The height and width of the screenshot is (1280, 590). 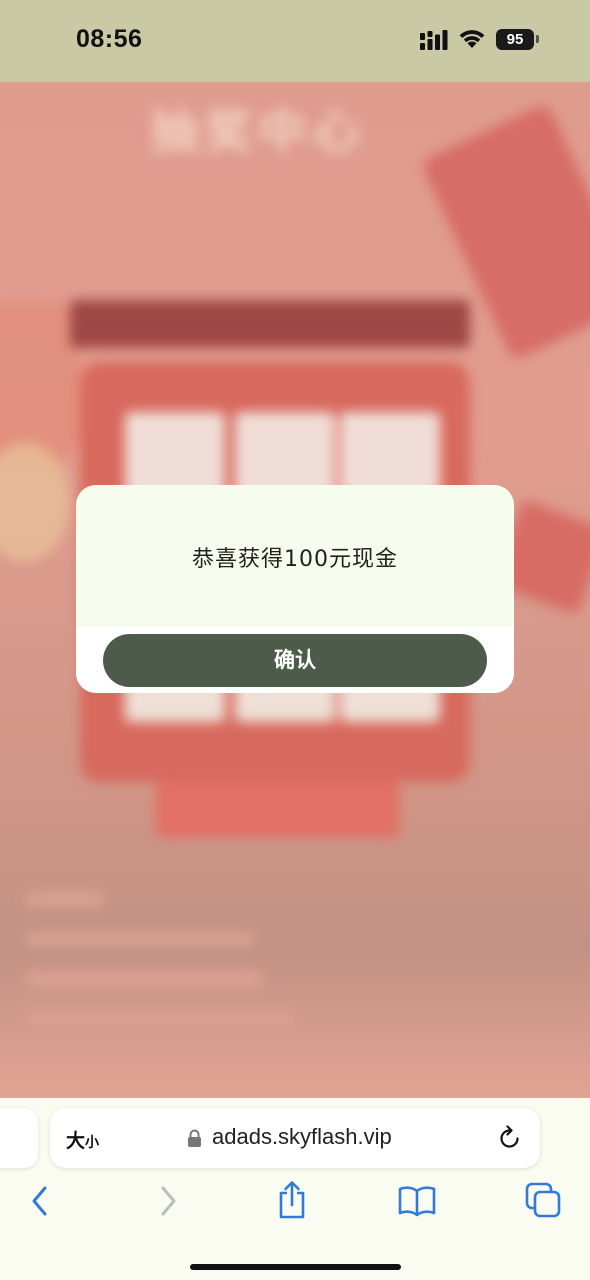 I want to click on address-bar: 大小 adads.skyflash.vip, so click(x=295, y=1138).